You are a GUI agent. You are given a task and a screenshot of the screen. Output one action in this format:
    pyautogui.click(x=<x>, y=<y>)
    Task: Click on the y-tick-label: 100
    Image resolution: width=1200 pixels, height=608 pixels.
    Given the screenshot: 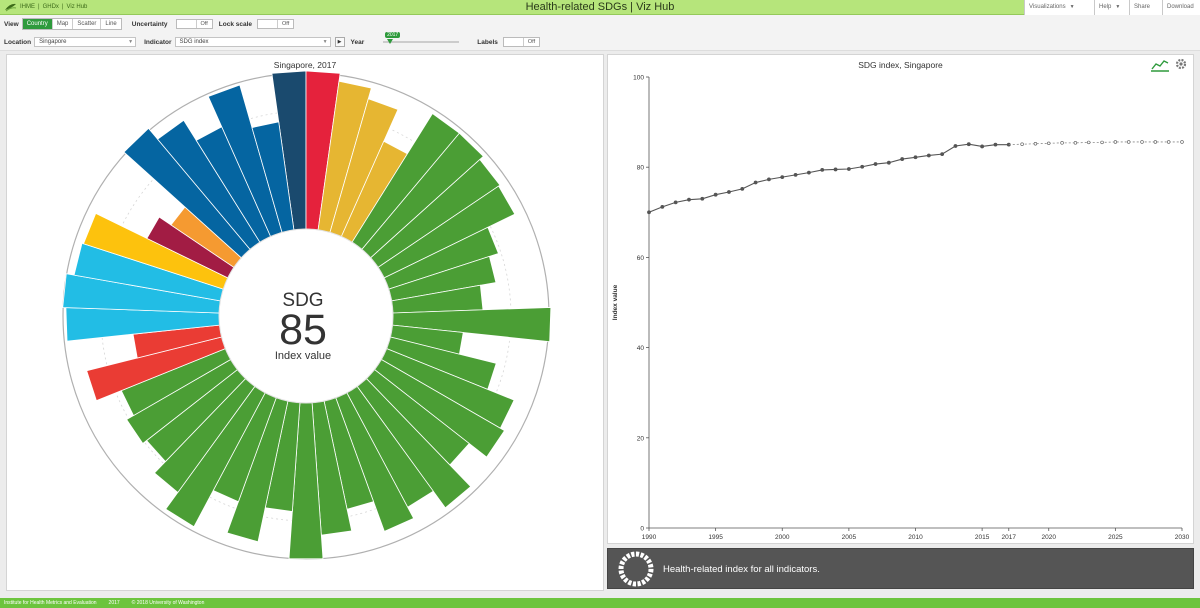 What is the action you would take?
    pyautogui.click(x=638, y=78)
    